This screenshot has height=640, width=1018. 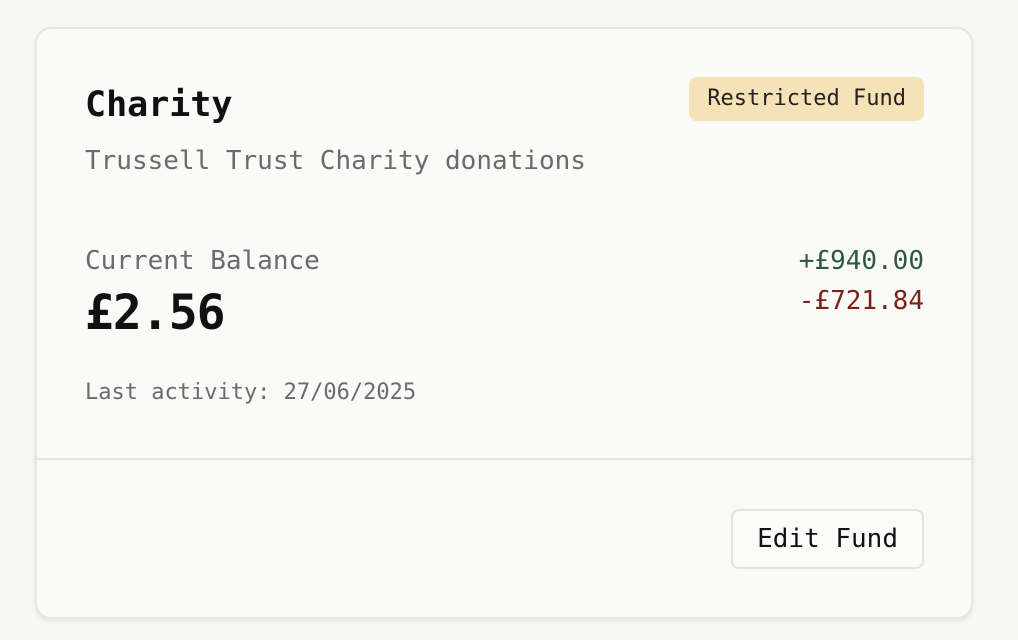 What do you see at coordinates (806, 99) in the screenshot?
I see `restricted-fund-badge: Restricted Fund` at bounding box center [806, 99].